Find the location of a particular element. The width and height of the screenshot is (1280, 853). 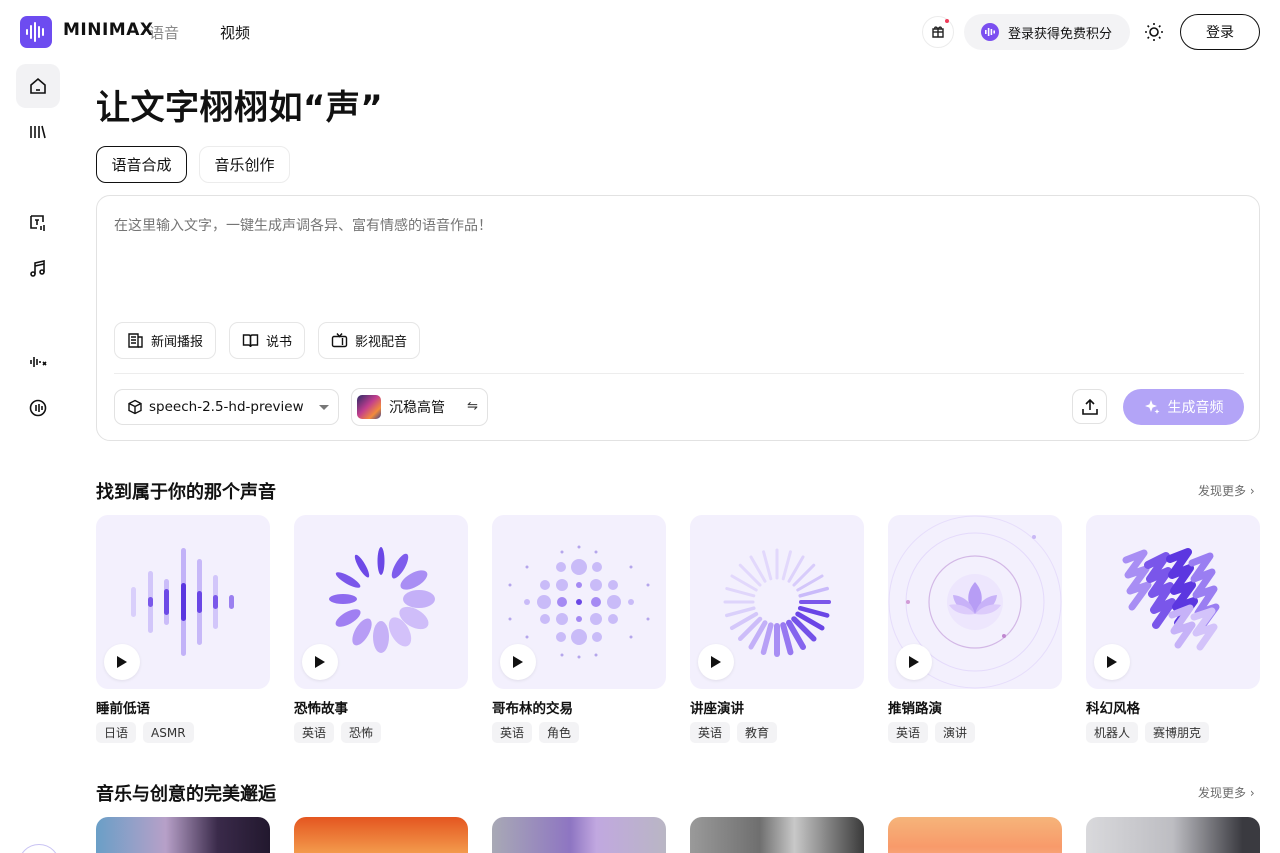

voice-card-tags: 日语 ASMR is located at coordinates (148, 732).